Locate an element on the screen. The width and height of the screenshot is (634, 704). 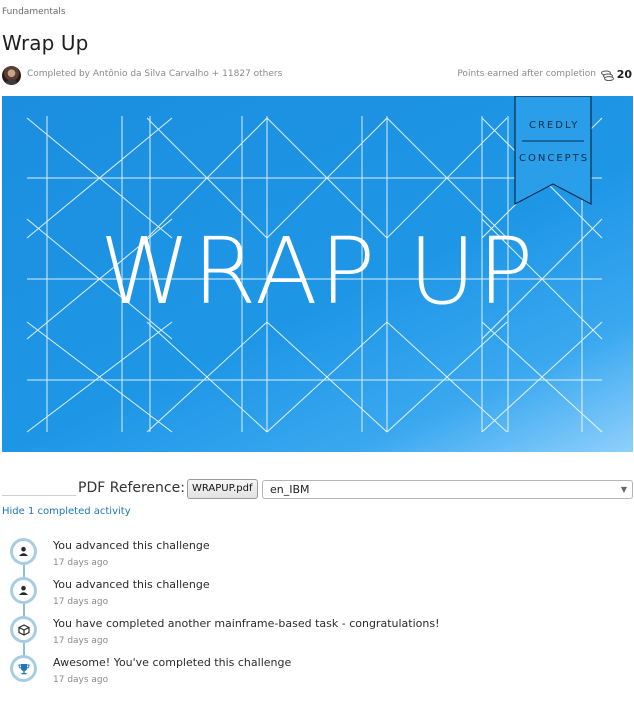
cube-icon is located at coordinates (23, 629).